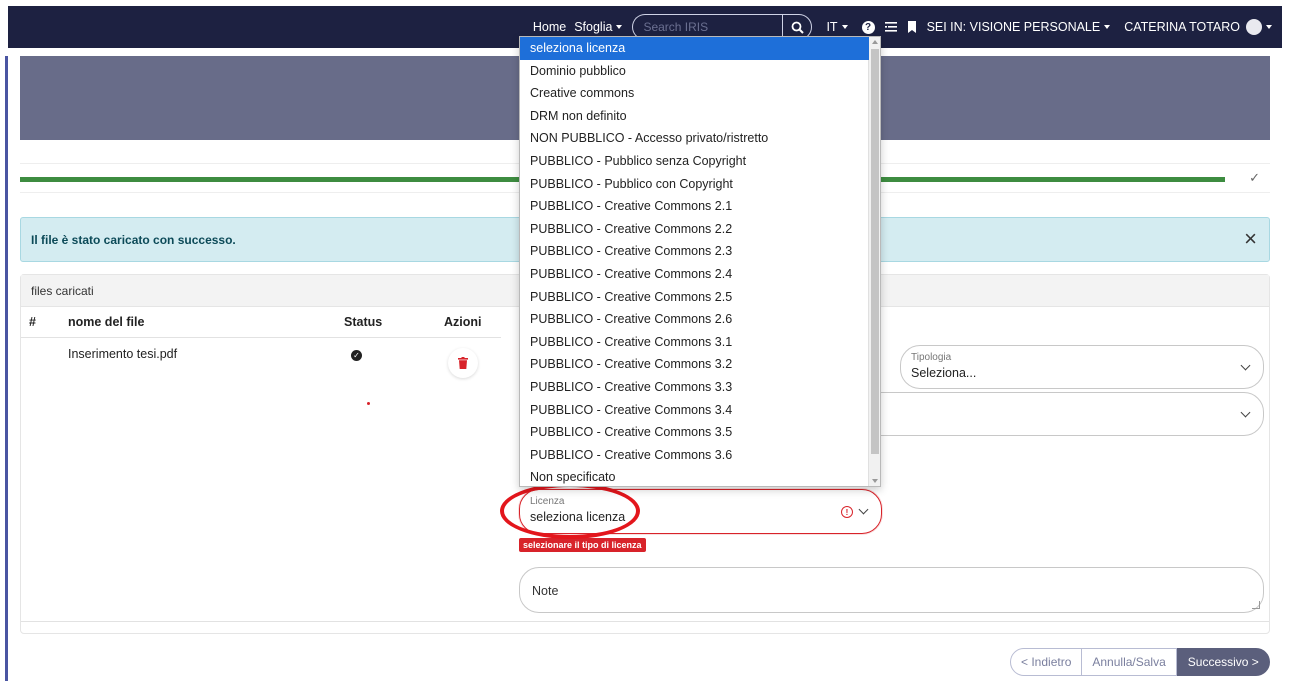 Image resolution: width=1290 pixels, height=681 pixels. I want to click on list-icon, so click(890, 27).